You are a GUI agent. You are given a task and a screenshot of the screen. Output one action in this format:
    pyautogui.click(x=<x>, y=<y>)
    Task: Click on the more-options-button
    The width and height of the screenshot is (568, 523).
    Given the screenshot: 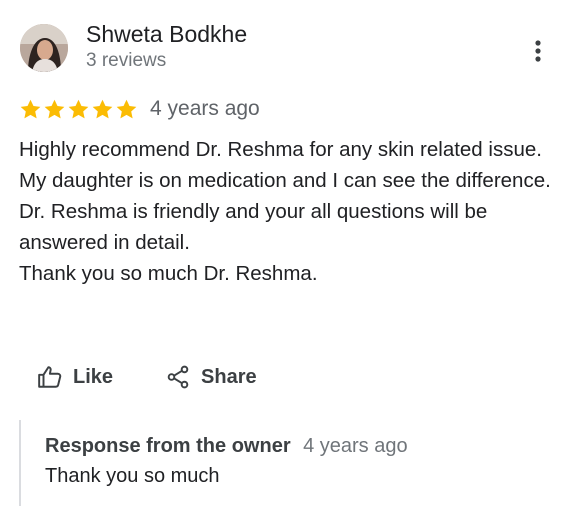 What is the action you would take?
    pyautogui.click(x=538, y=51)
    